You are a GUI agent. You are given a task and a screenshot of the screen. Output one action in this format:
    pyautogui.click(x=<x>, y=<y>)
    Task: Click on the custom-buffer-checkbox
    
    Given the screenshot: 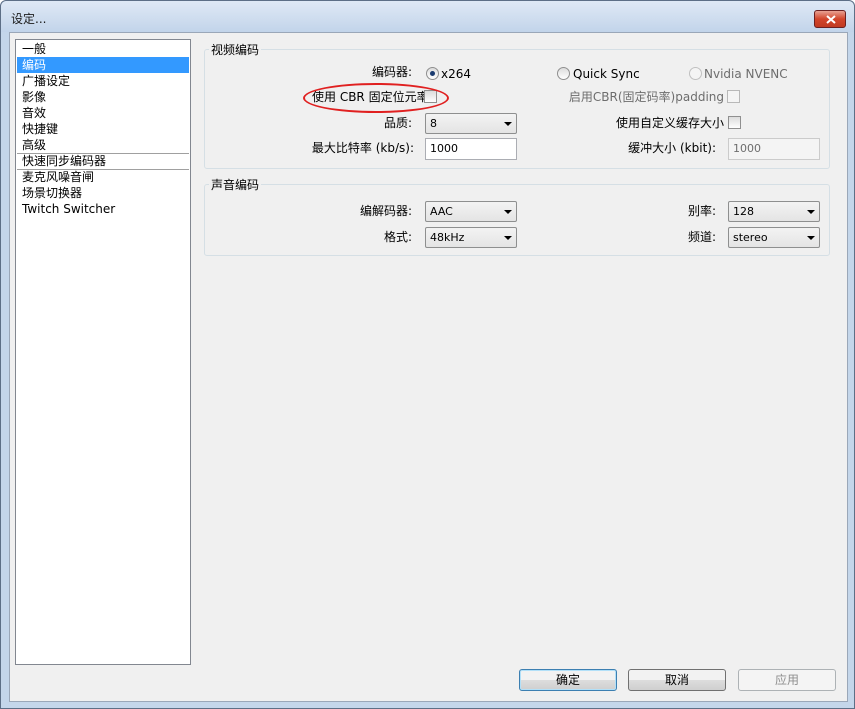 What is the action you would take?
    pyautogui.click(x=734, y=122)
    